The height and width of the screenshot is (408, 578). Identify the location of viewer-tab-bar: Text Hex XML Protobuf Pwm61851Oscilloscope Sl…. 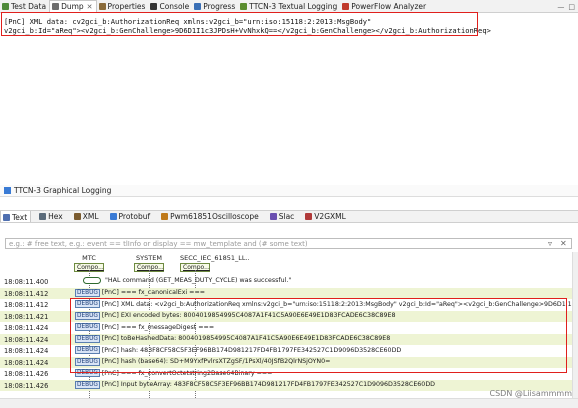
(289, 216).